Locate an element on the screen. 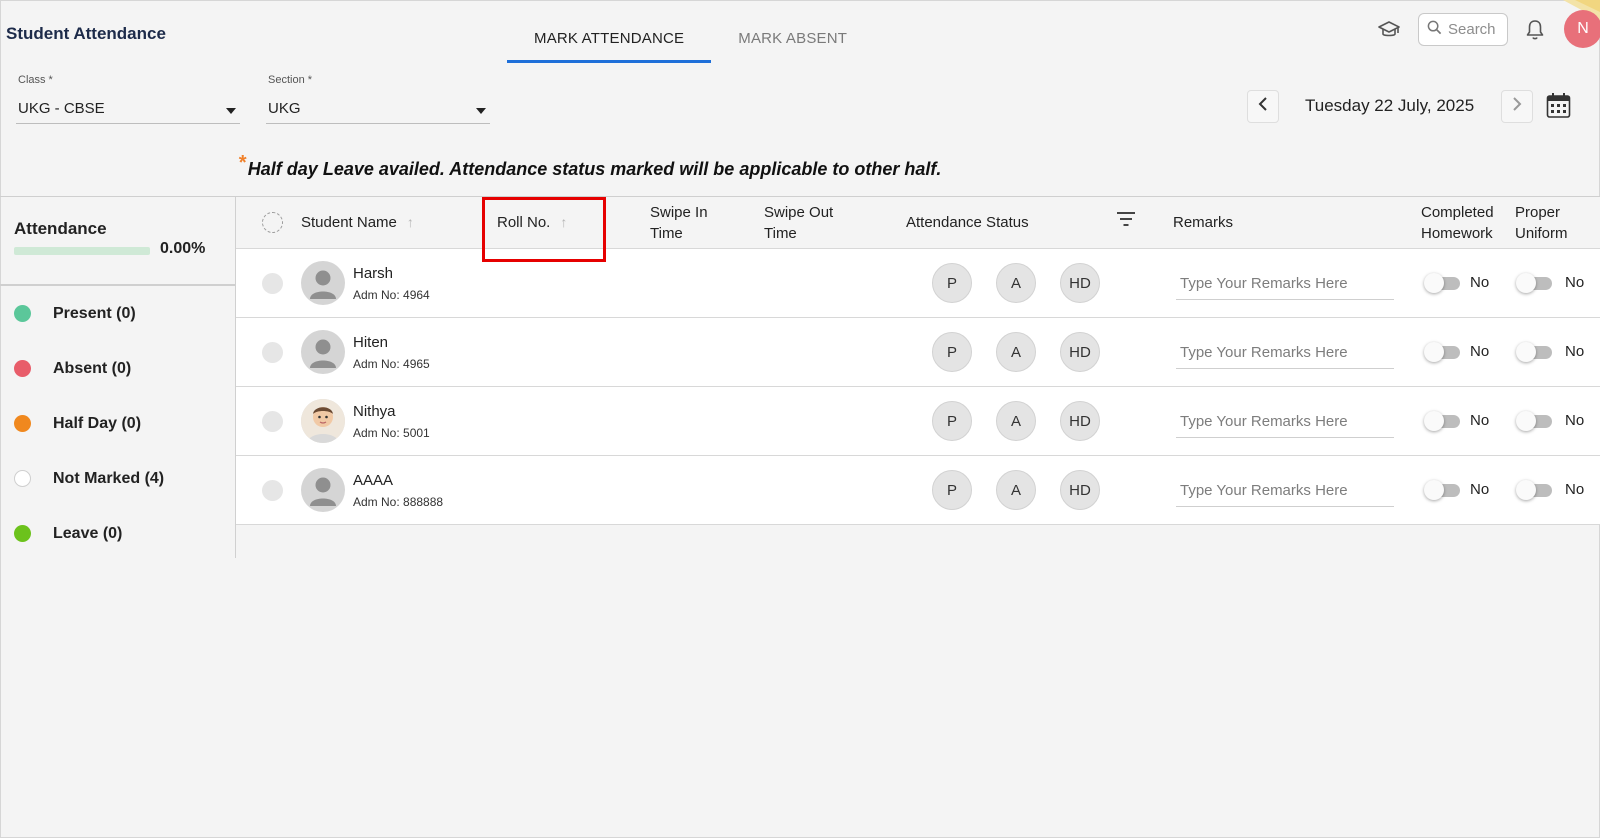 The height and width of the screenshot is (838, 1600). notice-star: * is located at coordinates (242, 163).